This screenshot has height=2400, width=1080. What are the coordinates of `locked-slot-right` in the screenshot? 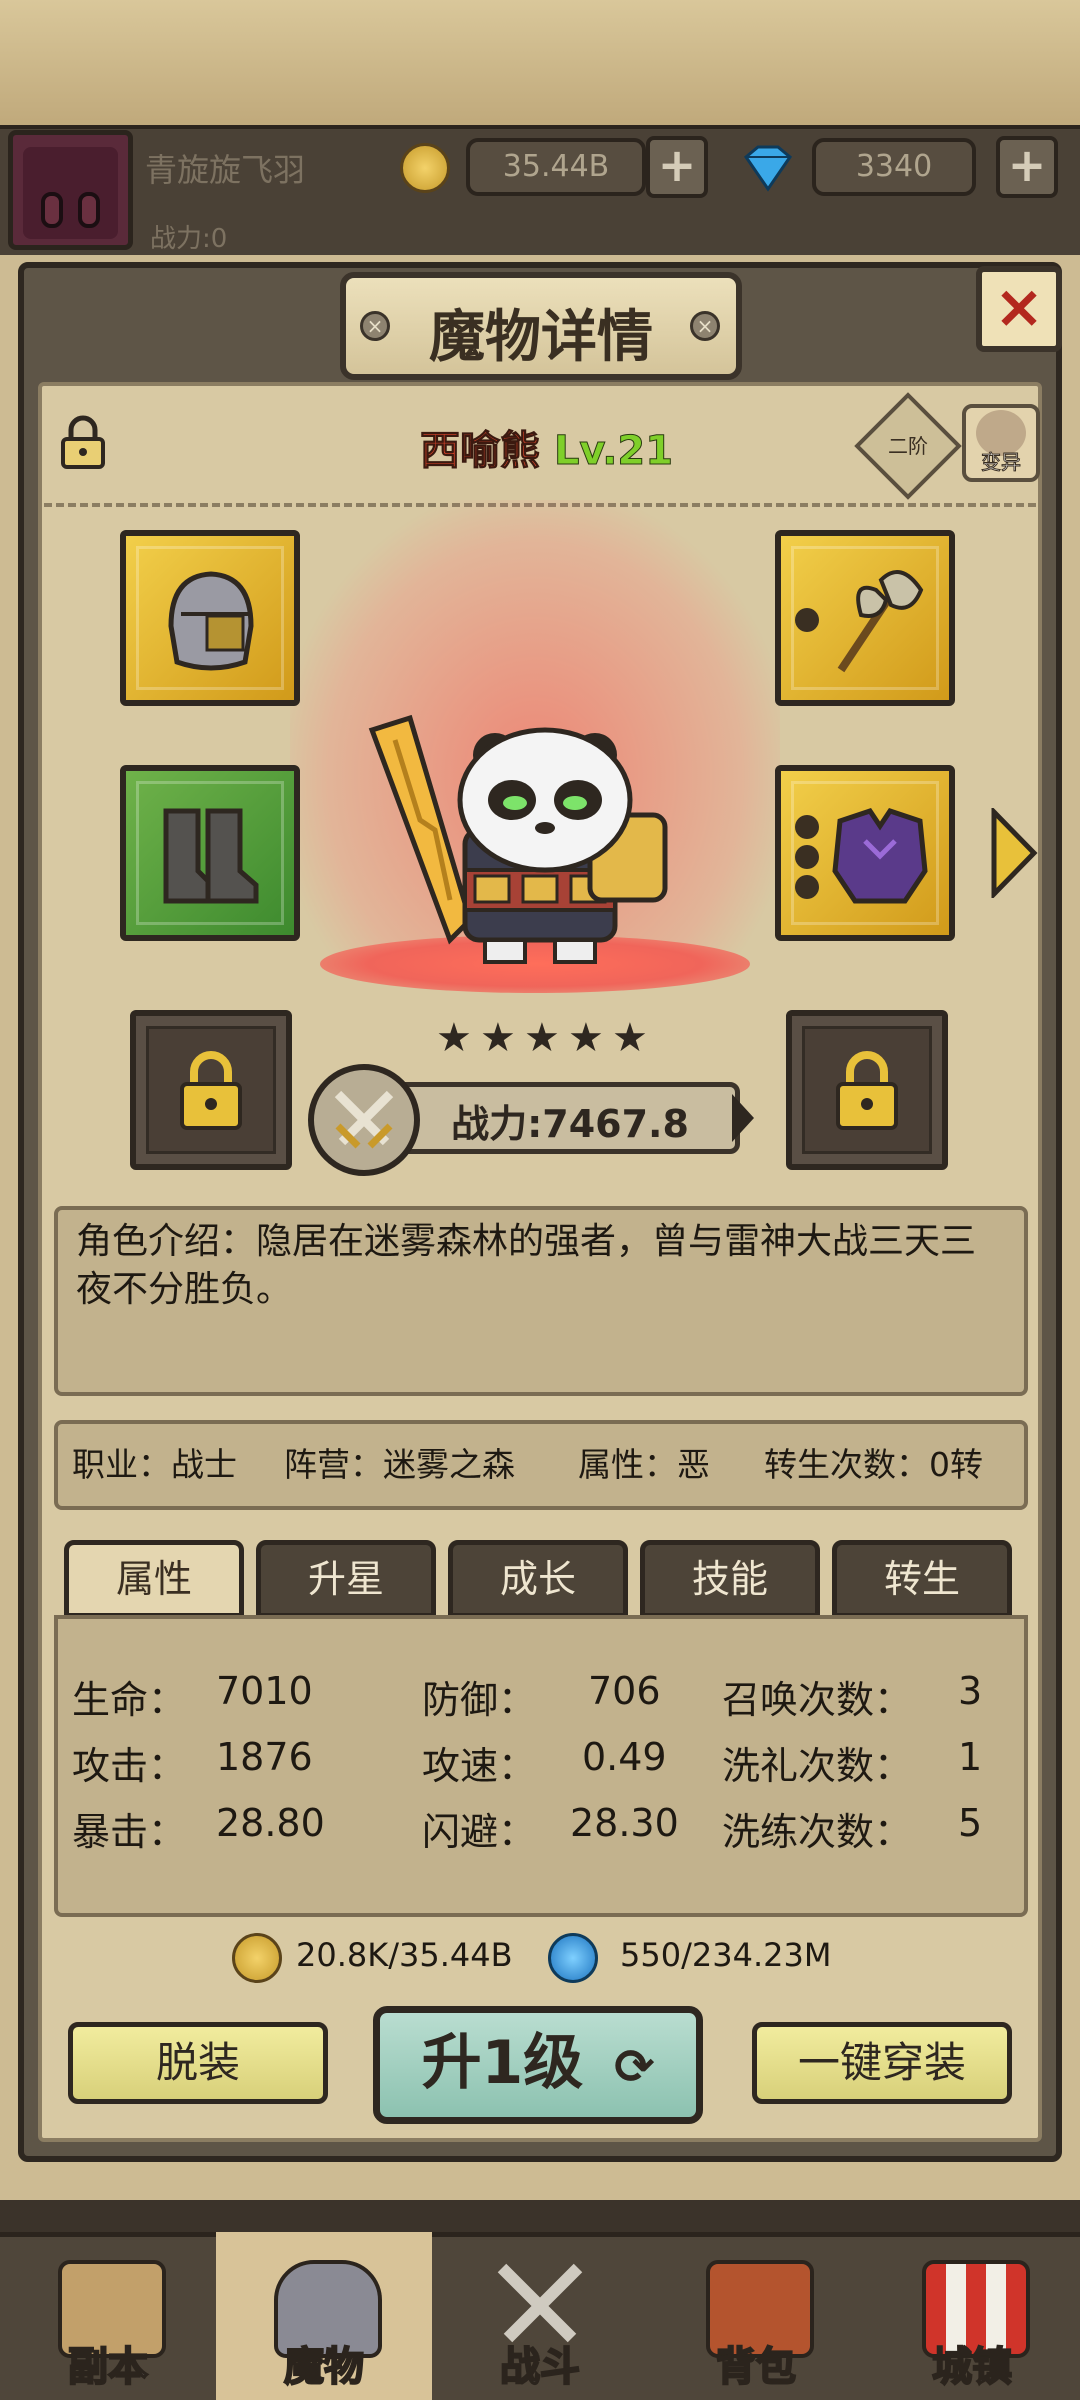 It's located at (867, 1090).